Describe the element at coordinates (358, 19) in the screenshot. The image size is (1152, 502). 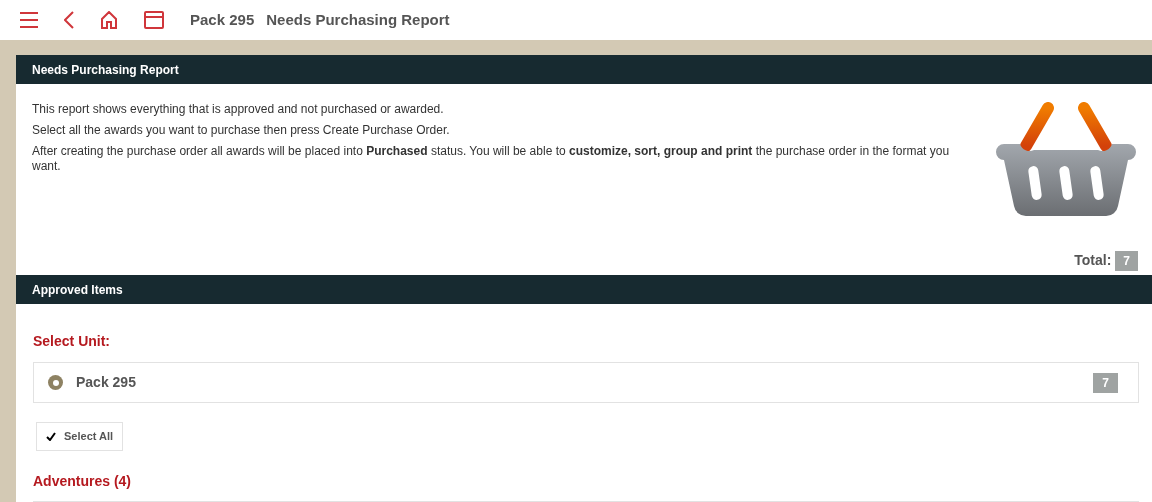
I see `page-title: Needs Purchasing Report` at that location.